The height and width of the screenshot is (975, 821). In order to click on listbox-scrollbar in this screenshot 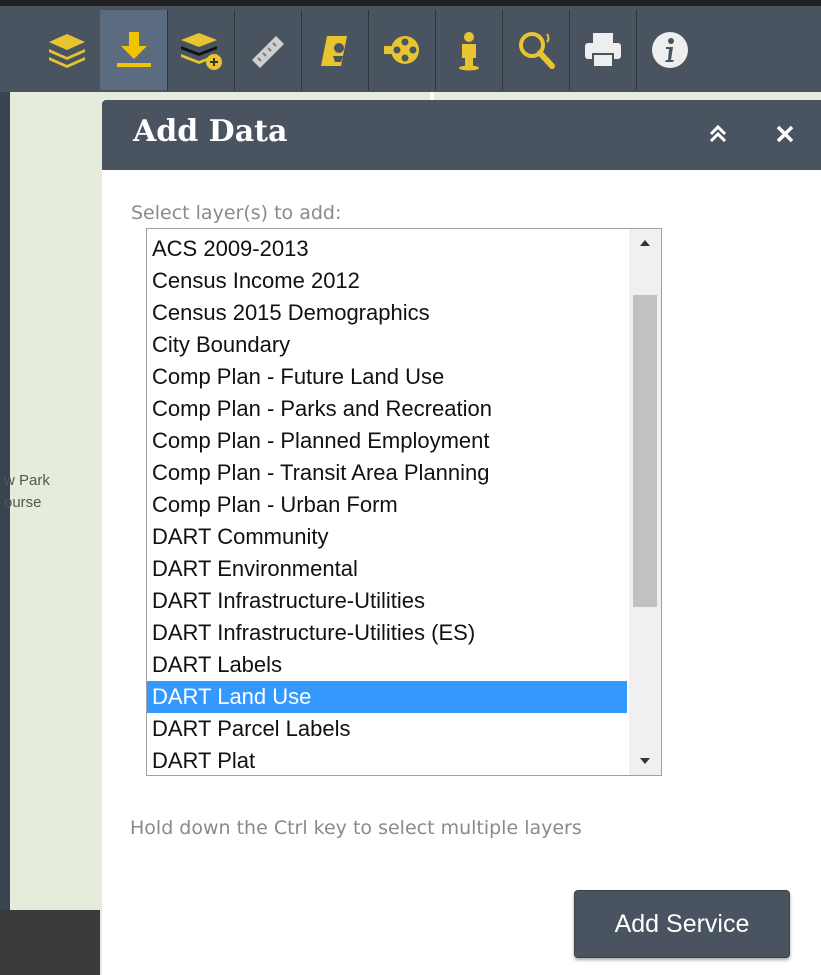, I will do `click(645, 502)`.